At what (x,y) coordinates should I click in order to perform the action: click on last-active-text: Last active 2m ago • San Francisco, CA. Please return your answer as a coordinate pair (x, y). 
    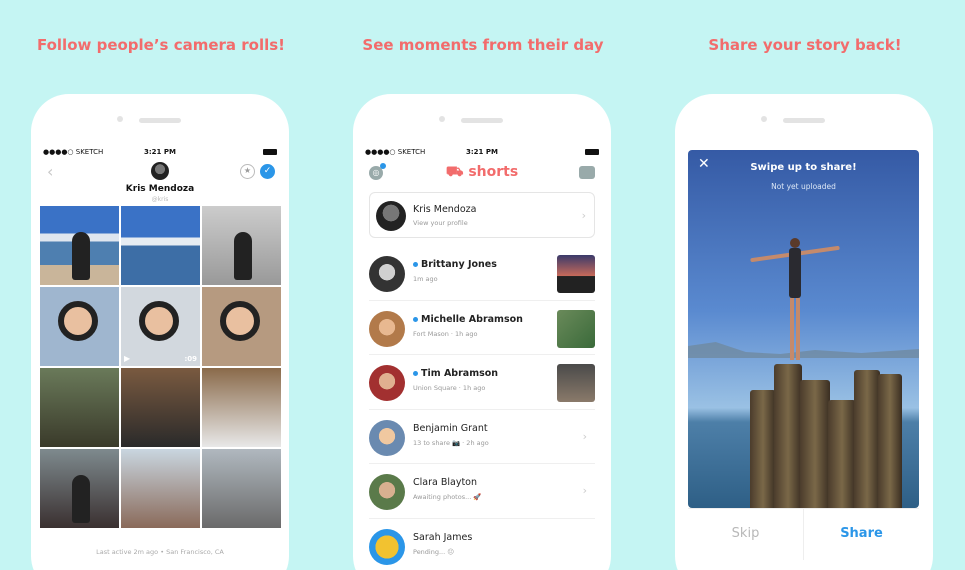
    Looking at the image, I should click on (160, 552).